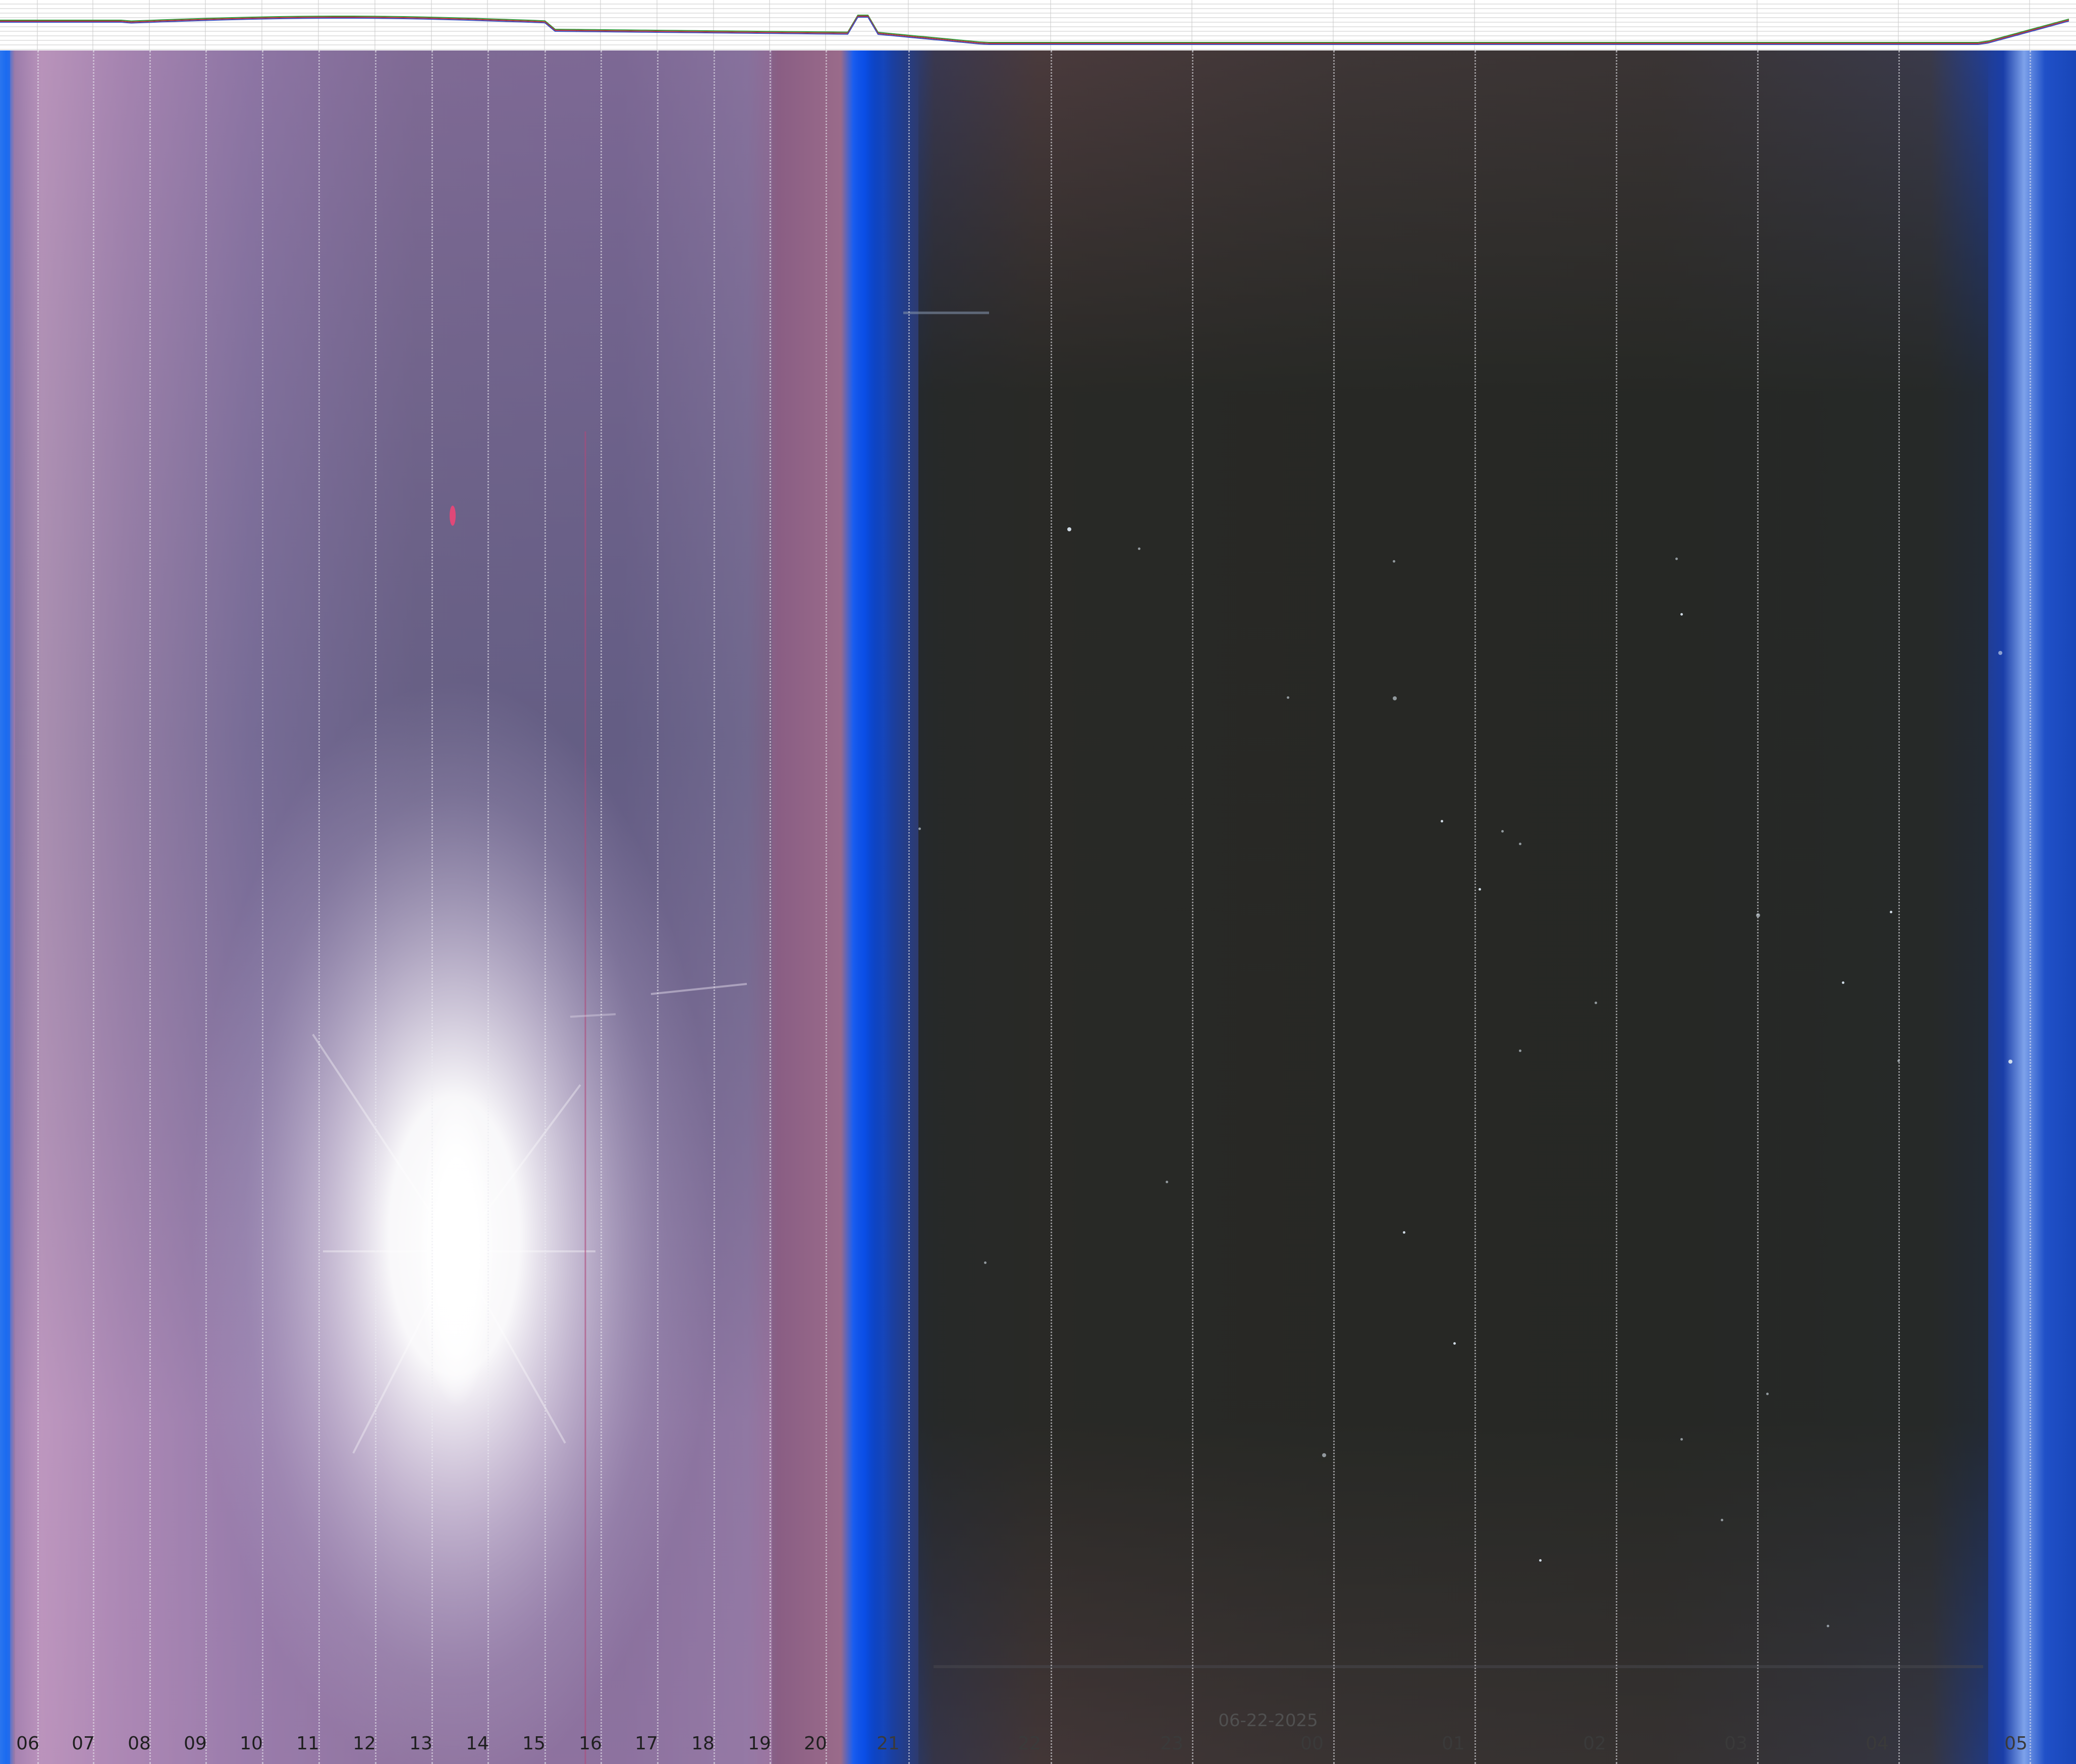 This screenshot has height=1764, width=2076. Describe the element at coordinates (139, 1743) in the screenshot. I see `hour-label: 08` at that location.